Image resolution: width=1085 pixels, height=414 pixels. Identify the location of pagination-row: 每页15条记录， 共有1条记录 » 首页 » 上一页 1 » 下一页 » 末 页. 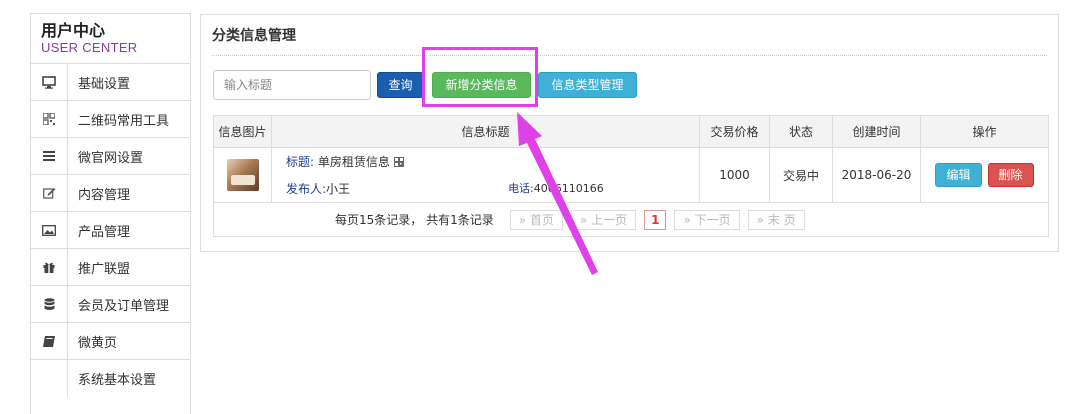
(631, 219).